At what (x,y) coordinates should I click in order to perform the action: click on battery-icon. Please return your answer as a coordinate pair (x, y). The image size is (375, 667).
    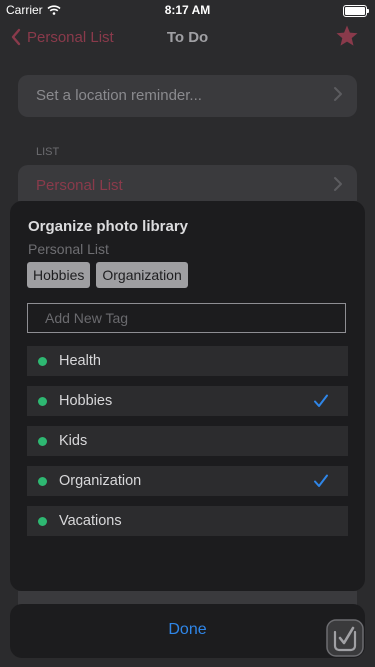
    Looking at the image, I should click on (356, 11).